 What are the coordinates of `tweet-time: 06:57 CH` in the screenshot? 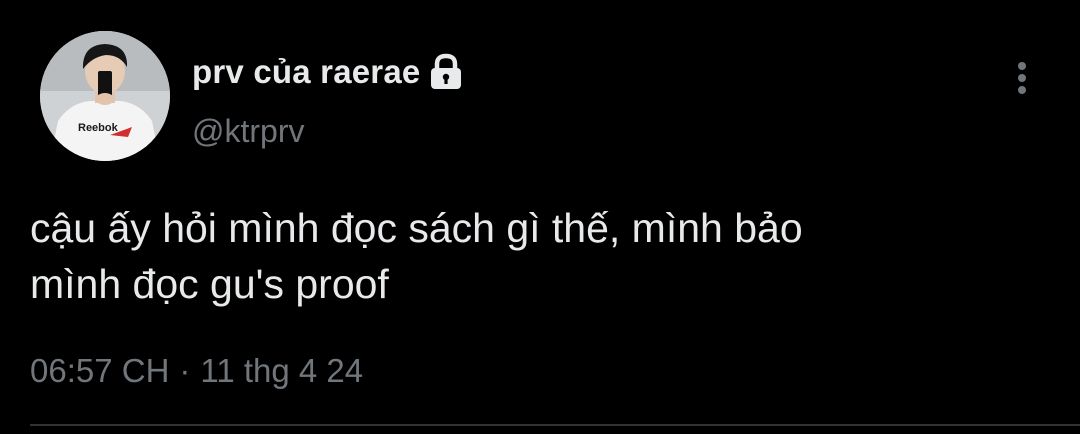 It's located at (100, 370).